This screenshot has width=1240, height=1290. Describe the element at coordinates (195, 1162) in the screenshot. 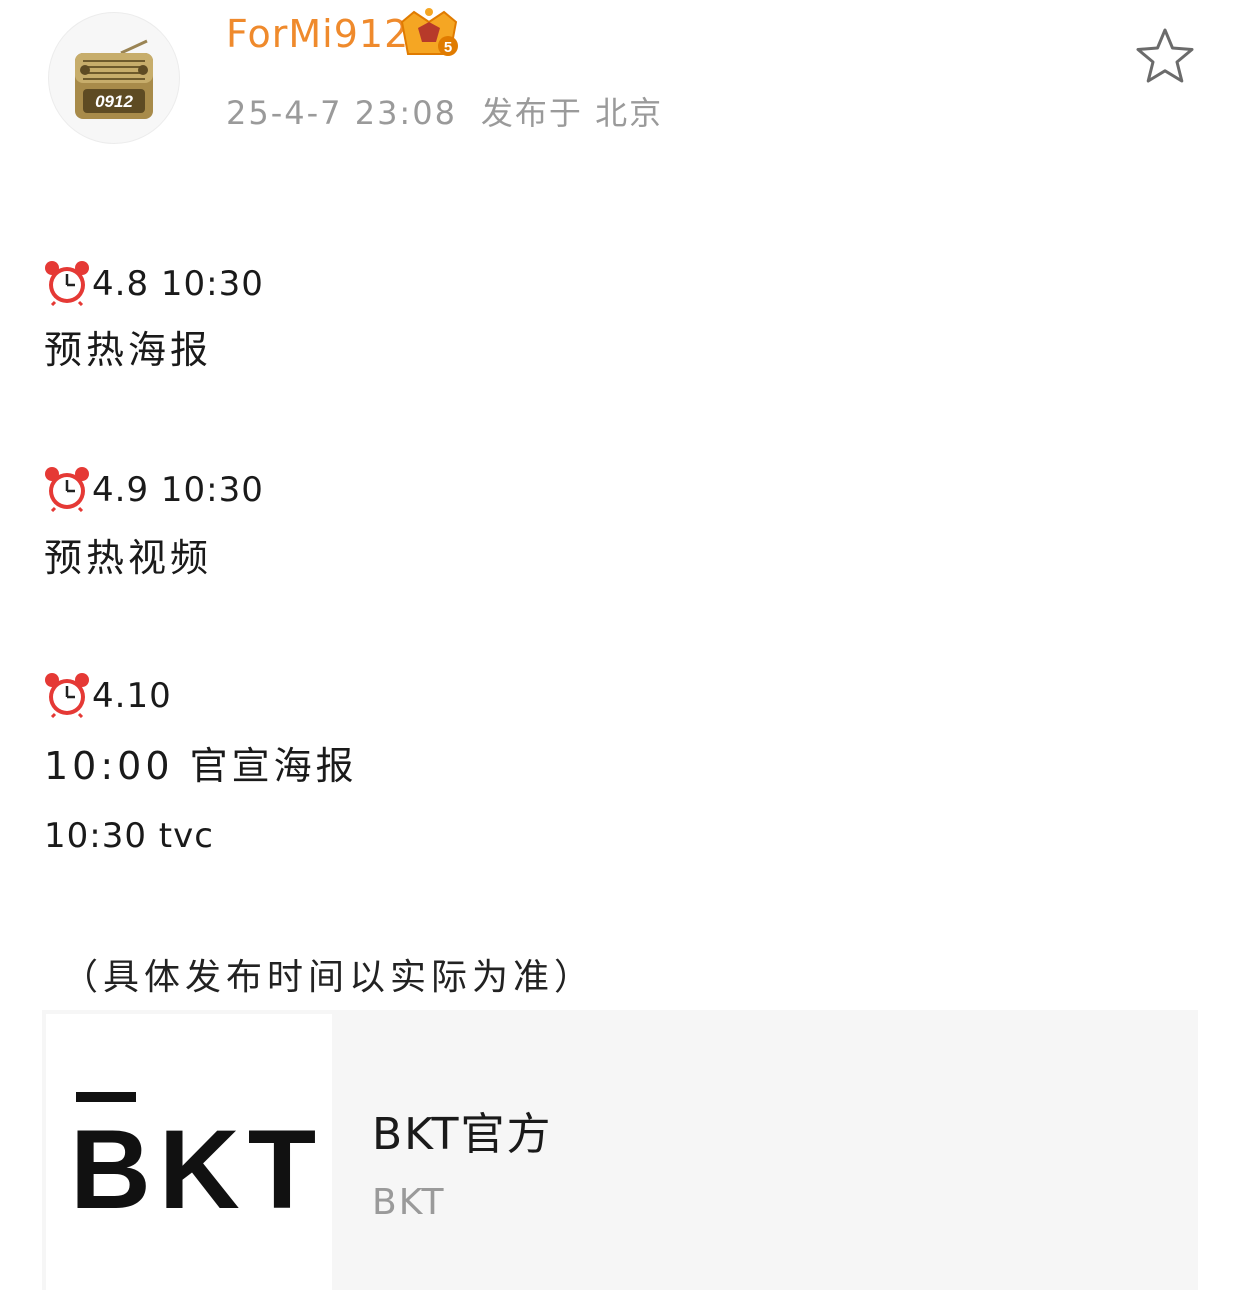

I see `card-logo-text: BKT` at that location.